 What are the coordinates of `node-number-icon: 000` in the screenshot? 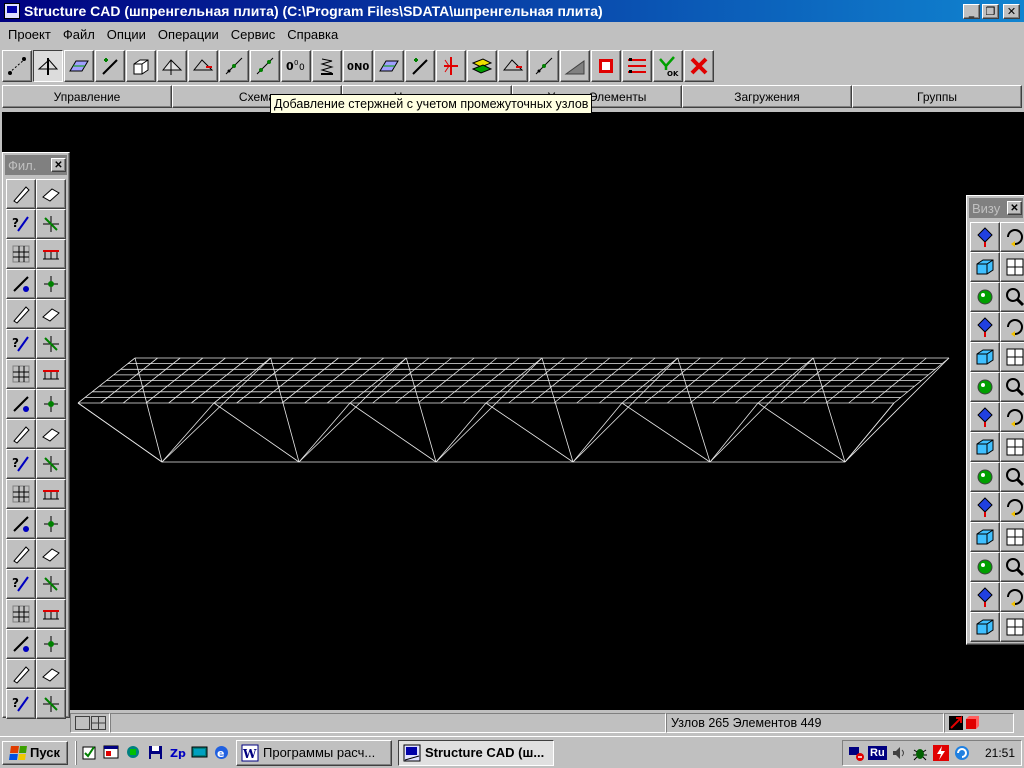 It's located at (296, 66).